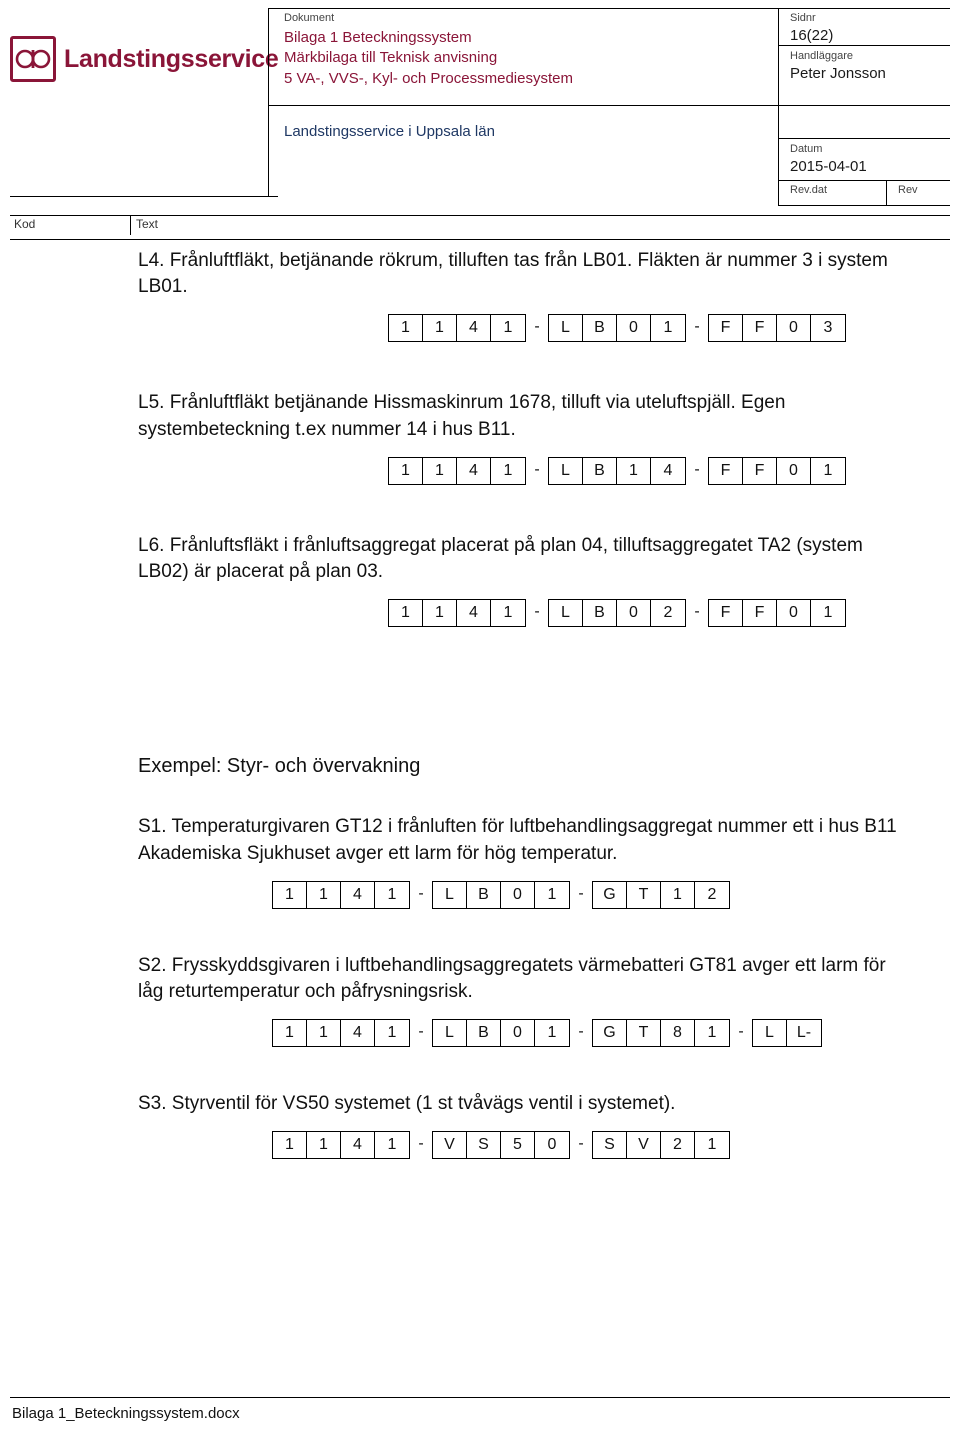 Image resolution: width=960 pixels, height=1435 pixels. Describe the element at coordinates (268, 102) in the screenshot. I see `hdr-vline-left` at that location.